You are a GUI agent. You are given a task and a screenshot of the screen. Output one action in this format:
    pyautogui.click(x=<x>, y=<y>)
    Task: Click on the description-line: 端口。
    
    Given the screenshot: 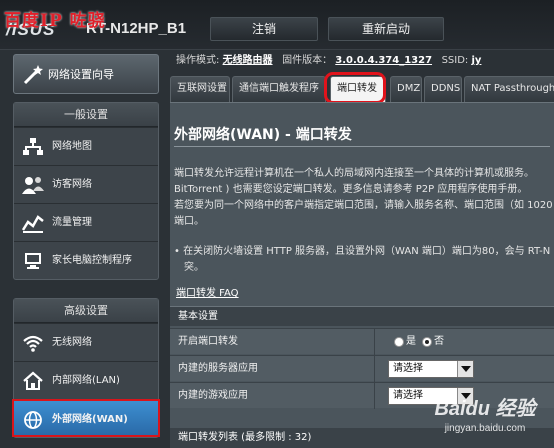 What is the action you would take?
    pyautogui.click(x=189, y=221)
    